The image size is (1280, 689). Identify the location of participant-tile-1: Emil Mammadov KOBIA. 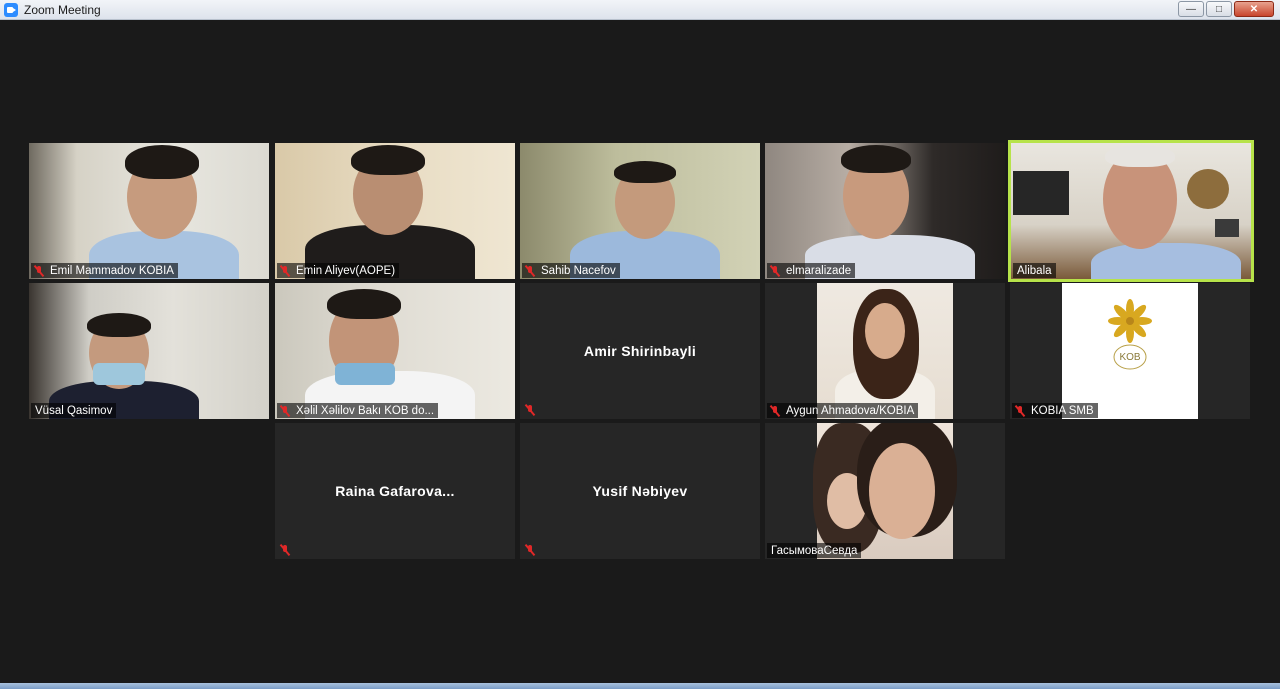
(149, 211).